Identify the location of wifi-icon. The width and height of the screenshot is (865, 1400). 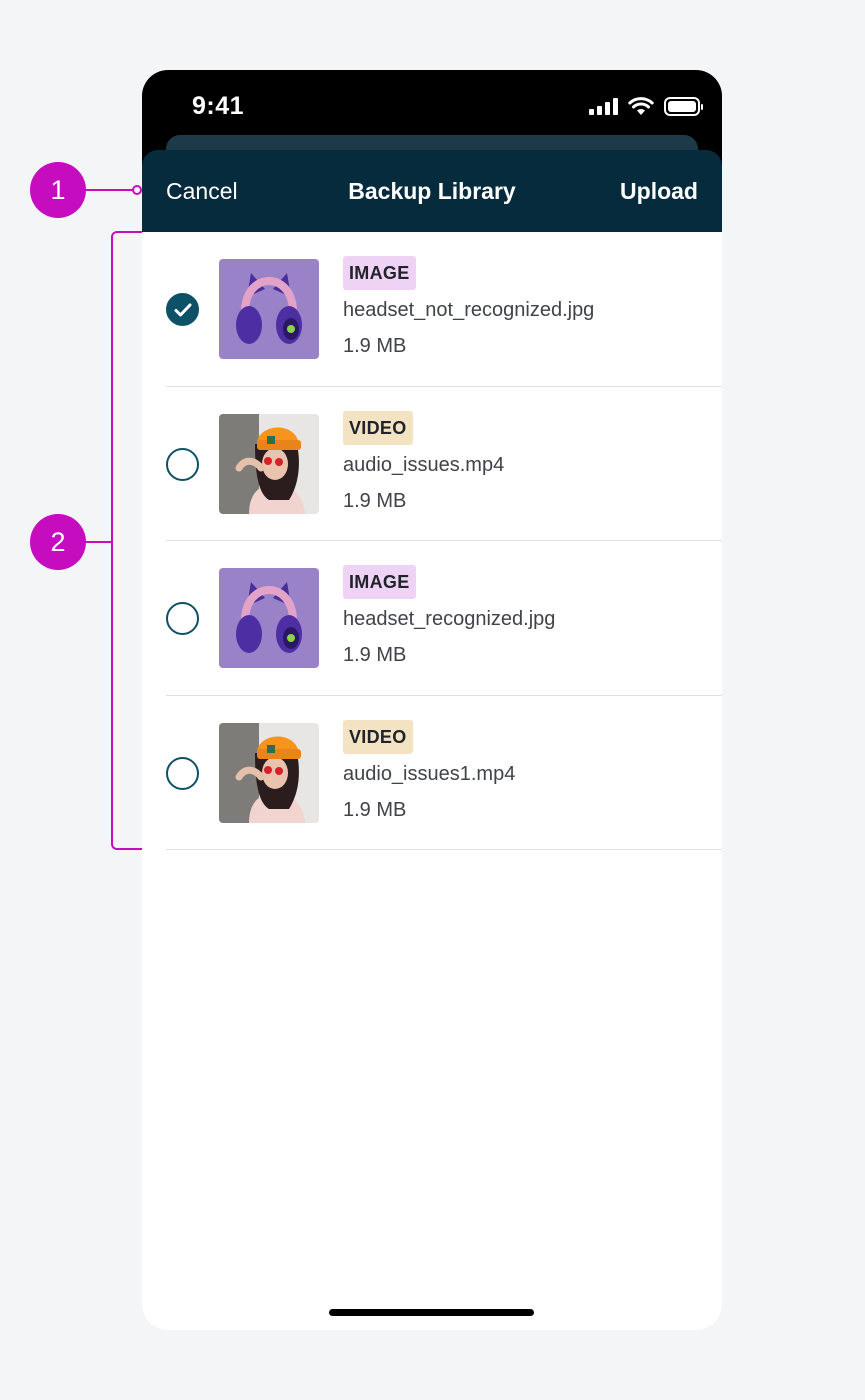
(641, 106).